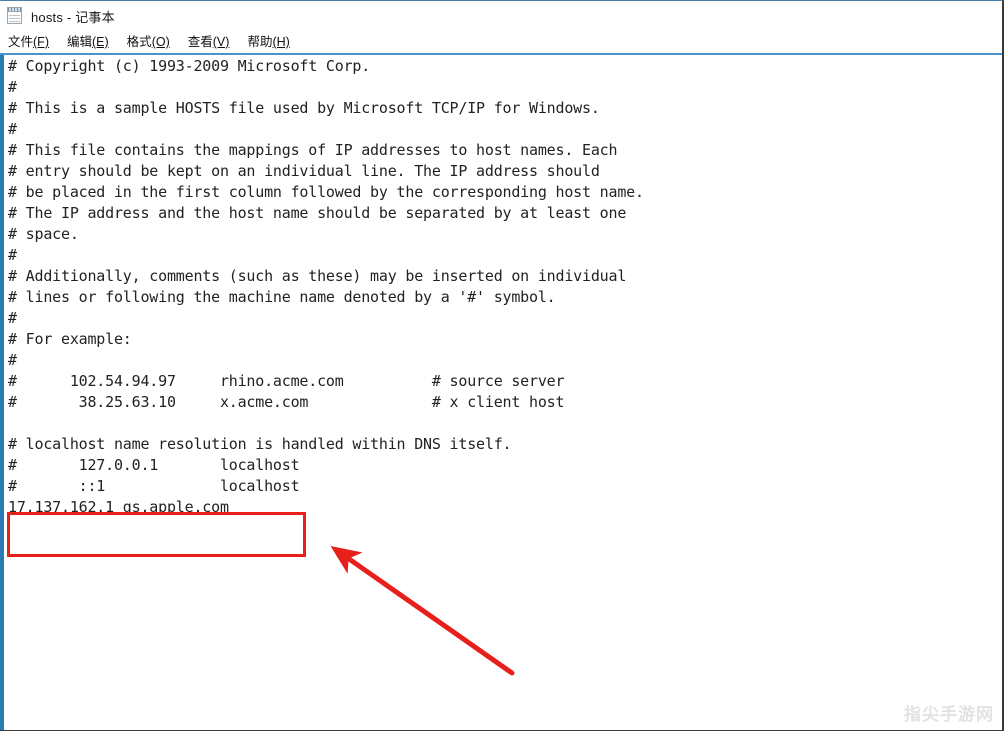 The width and height of the screenshot is (1004, 731). I want to click on editor-line: # space., so click(43, 234).